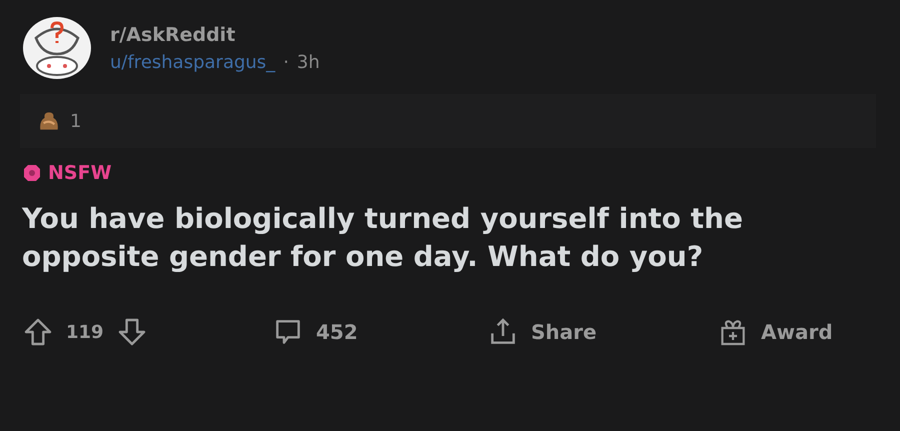 The image size is (900, 431). I want to click on award-count: 1, so click(76, 121).